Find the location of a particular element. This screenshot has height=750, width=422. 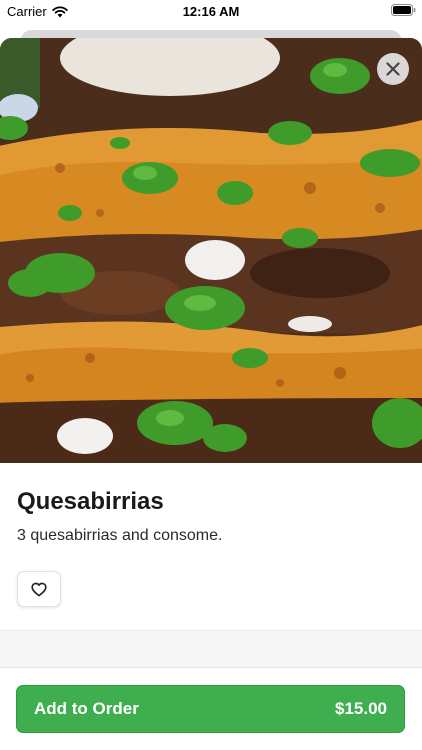

order-price: $15.00 is located at coordinates (361, 708).